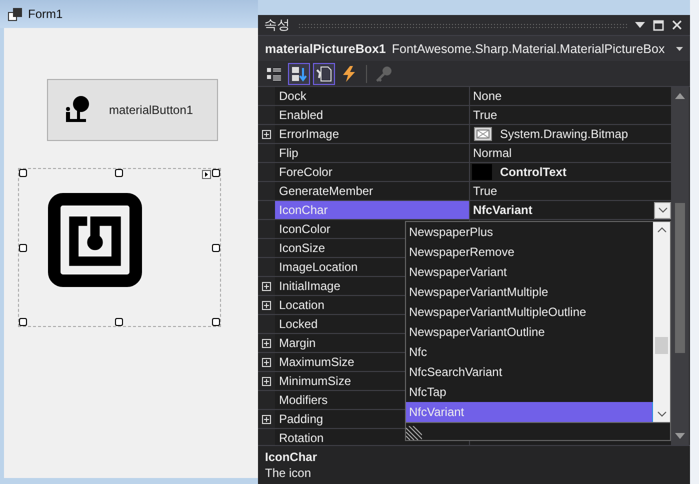 The height and width of the screenshot is (484, 699). I want to click on form-title: Form1, so click(45, 14).